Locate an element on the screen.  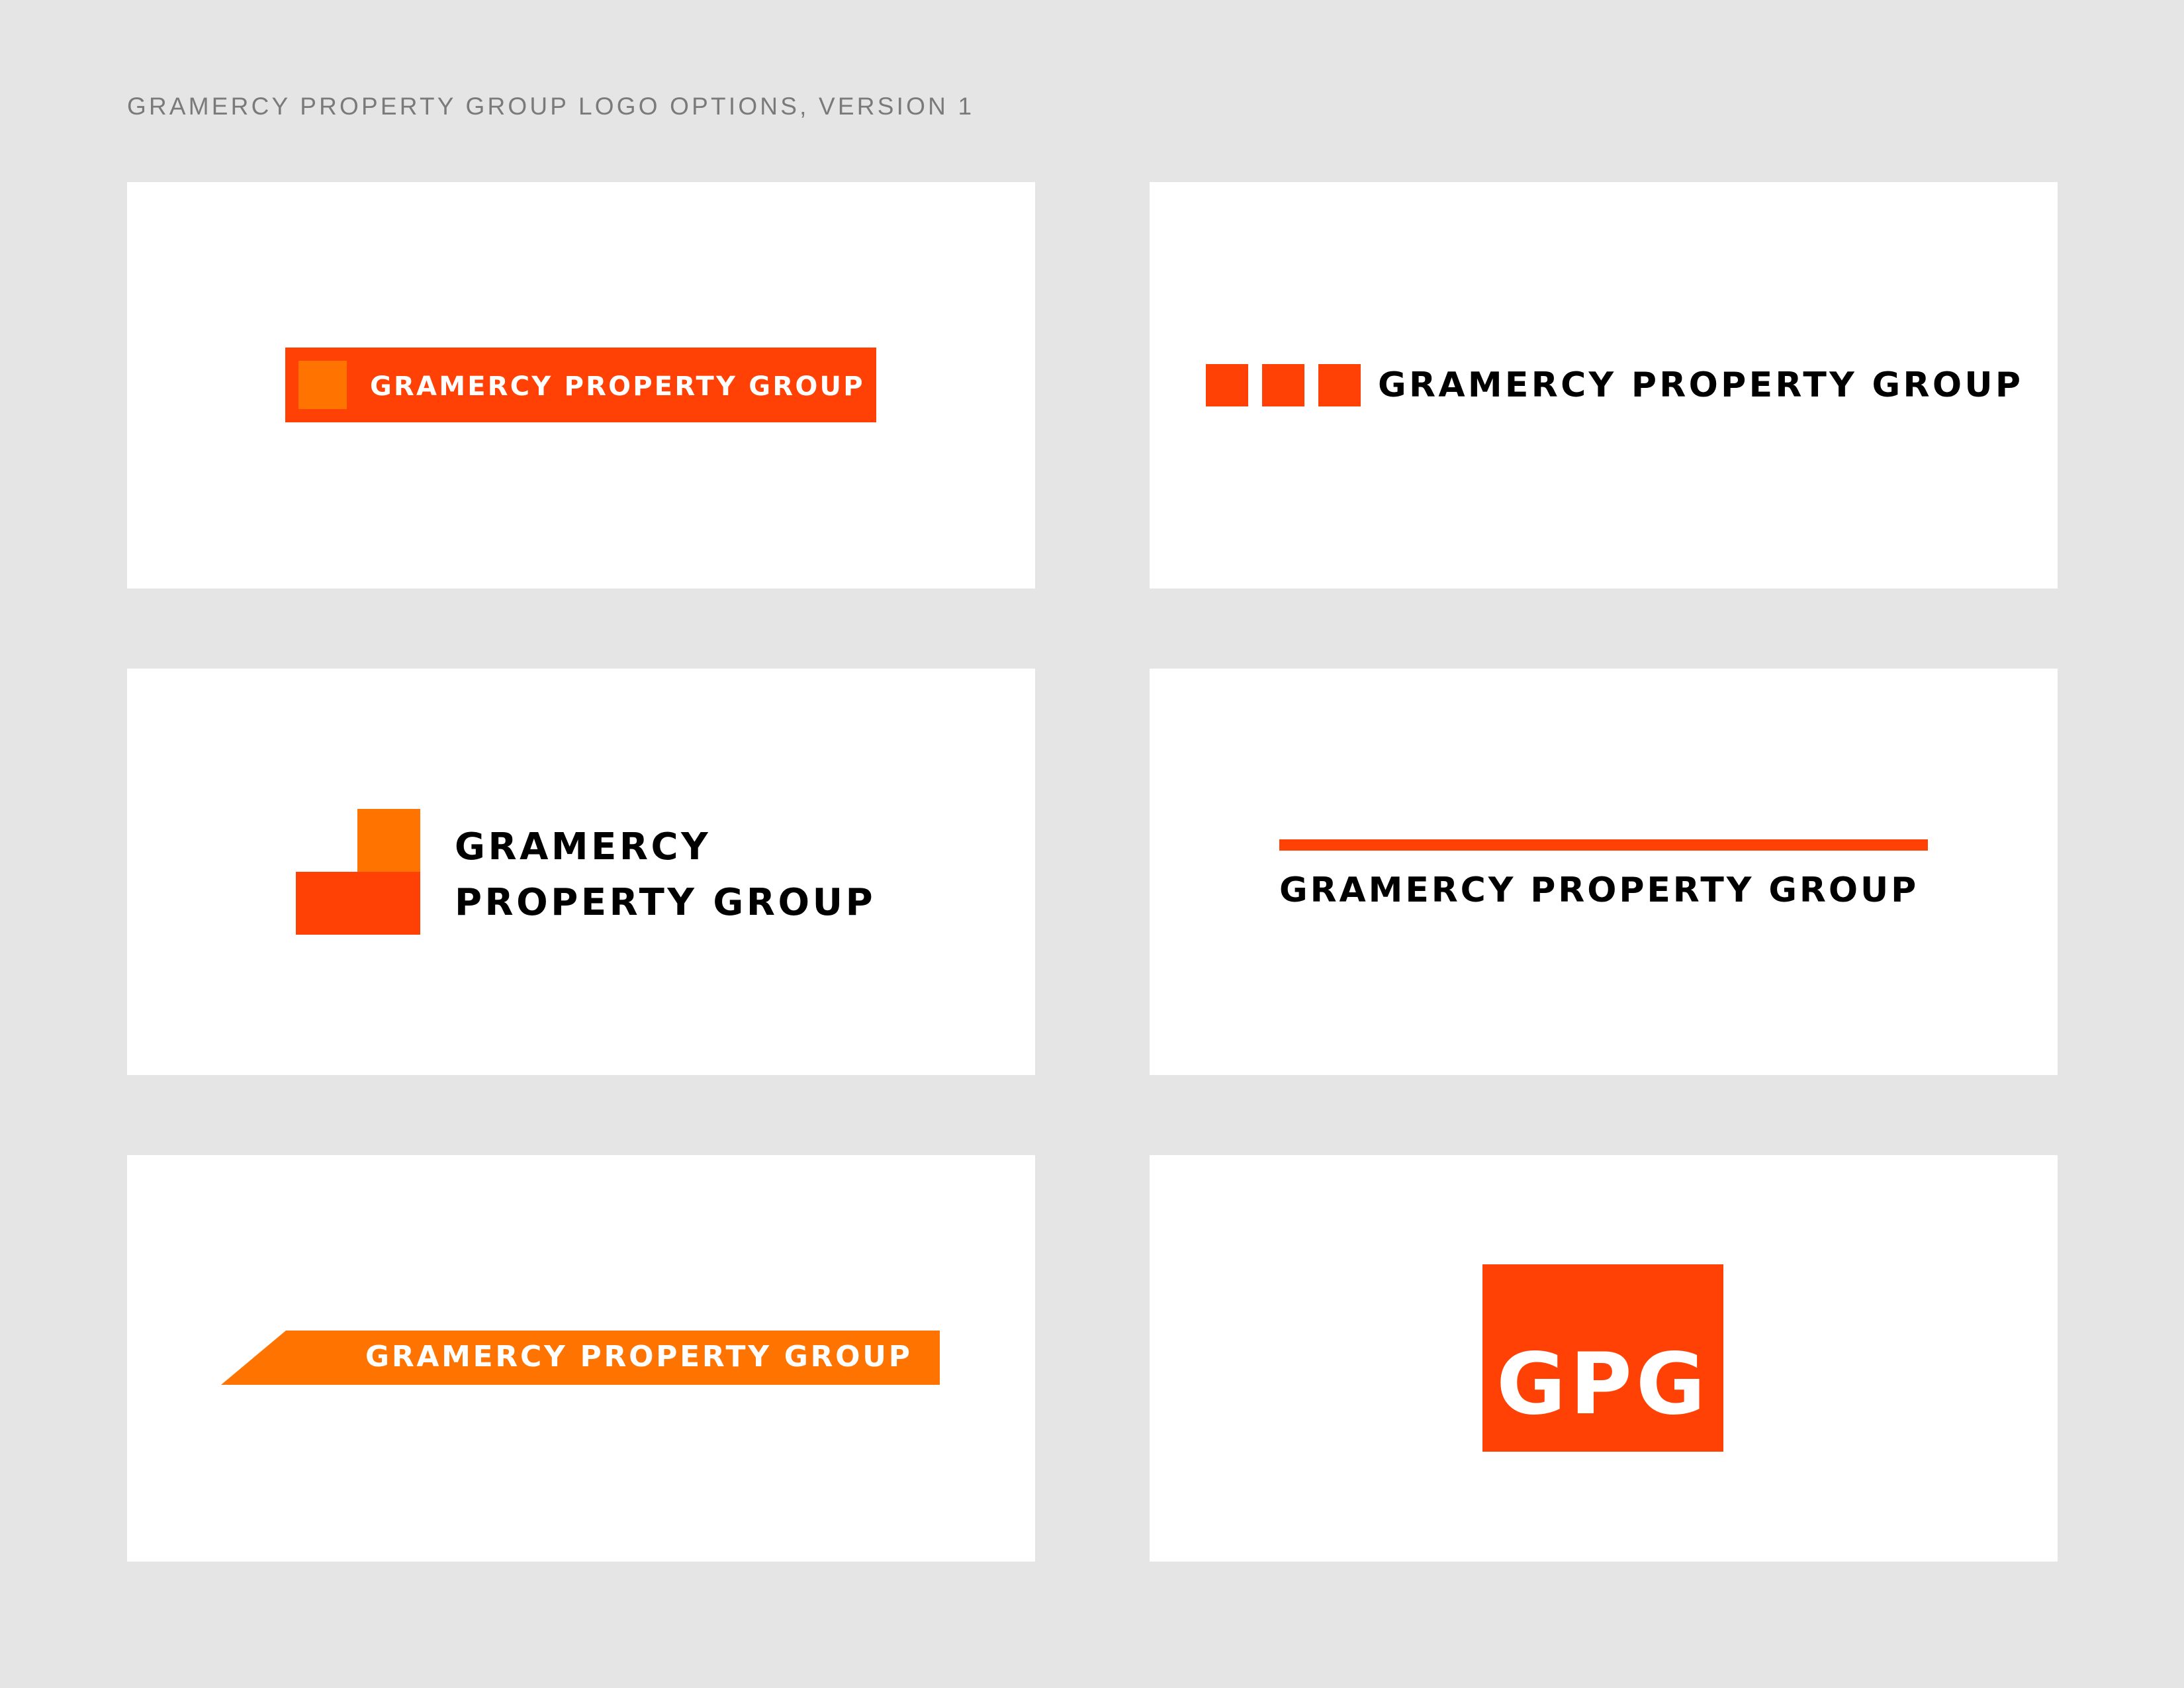
logo-option-5-card: GRAMERCY PROPERTY GROUP is located at coordinates (581, 1358).